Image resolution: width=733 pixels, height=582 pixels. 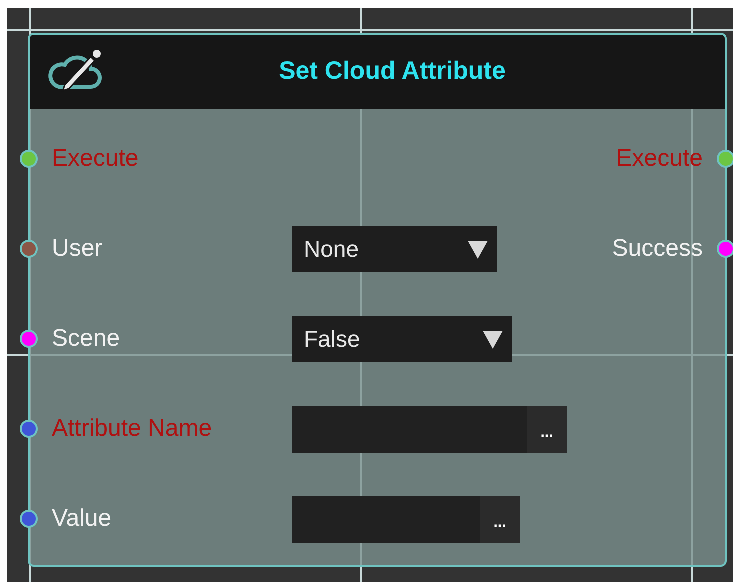 What do you see at coordinates (392, 72) in the screenshot?
I see `node-title: Set Cloud Attribute` at bounding box center [392, 72].